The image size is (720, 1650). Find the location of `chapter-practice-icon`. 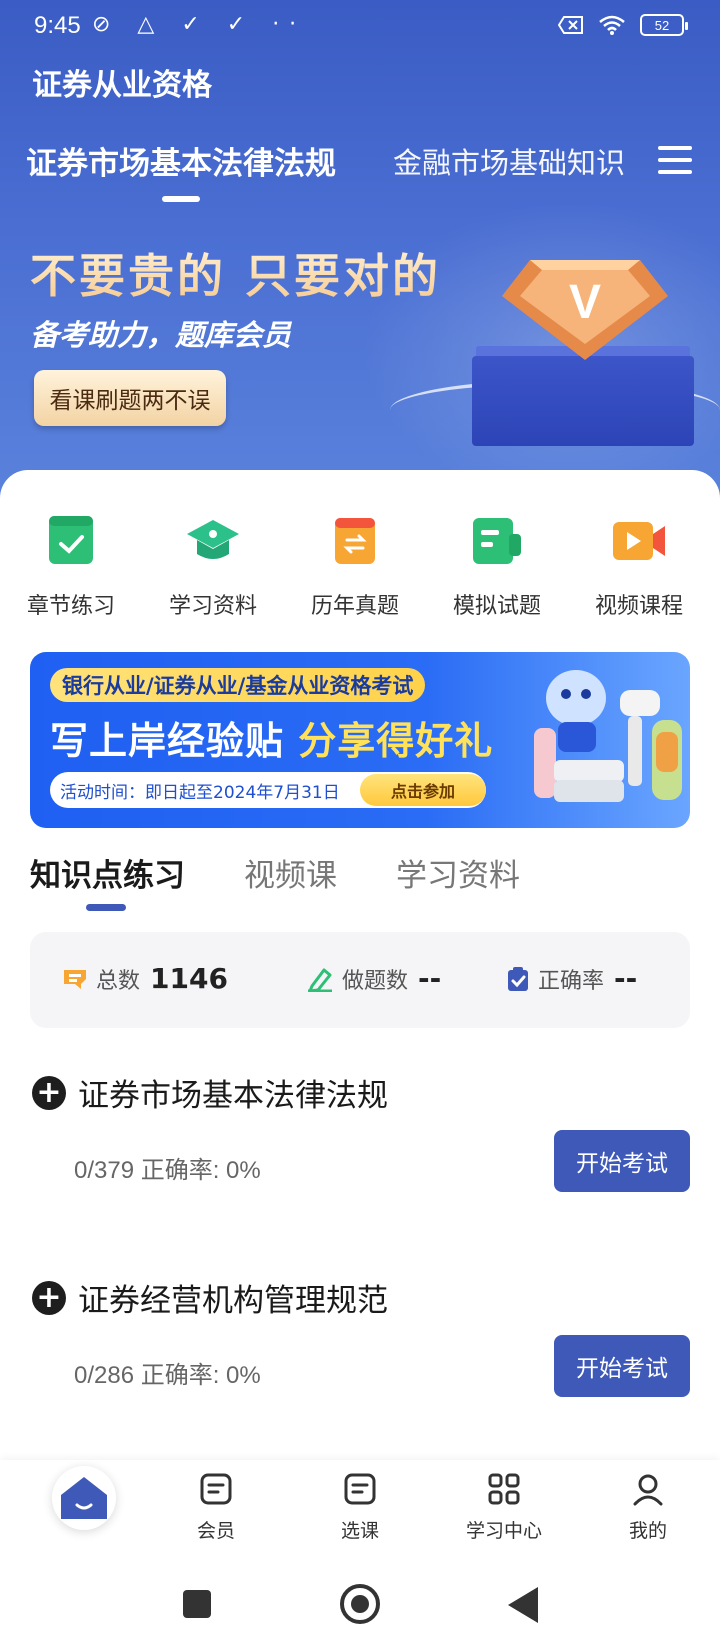

chapter-practice-icon is located at coordinates (71, 540).